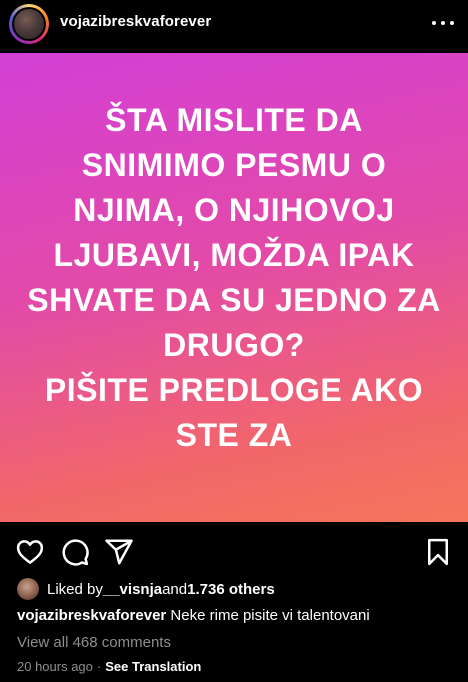 The height and width of the screenshot is (682, 468). I want to click on post-text-line: PIŠITE PREDLOGE AKO, so click(234, 389).